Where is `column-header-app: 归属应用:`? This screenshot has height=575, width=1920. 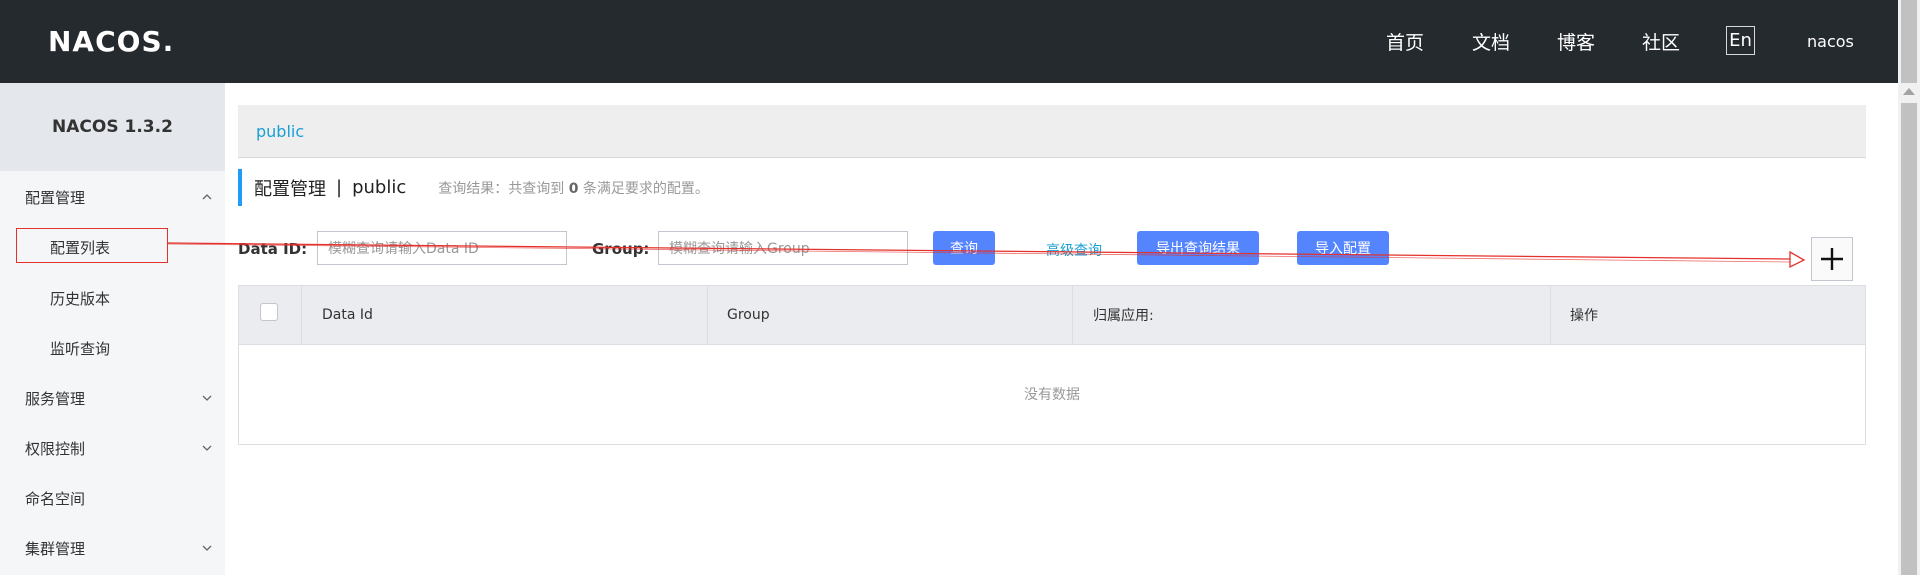 column-header-app: 归属应用: is located at coordinates (1311, 315).